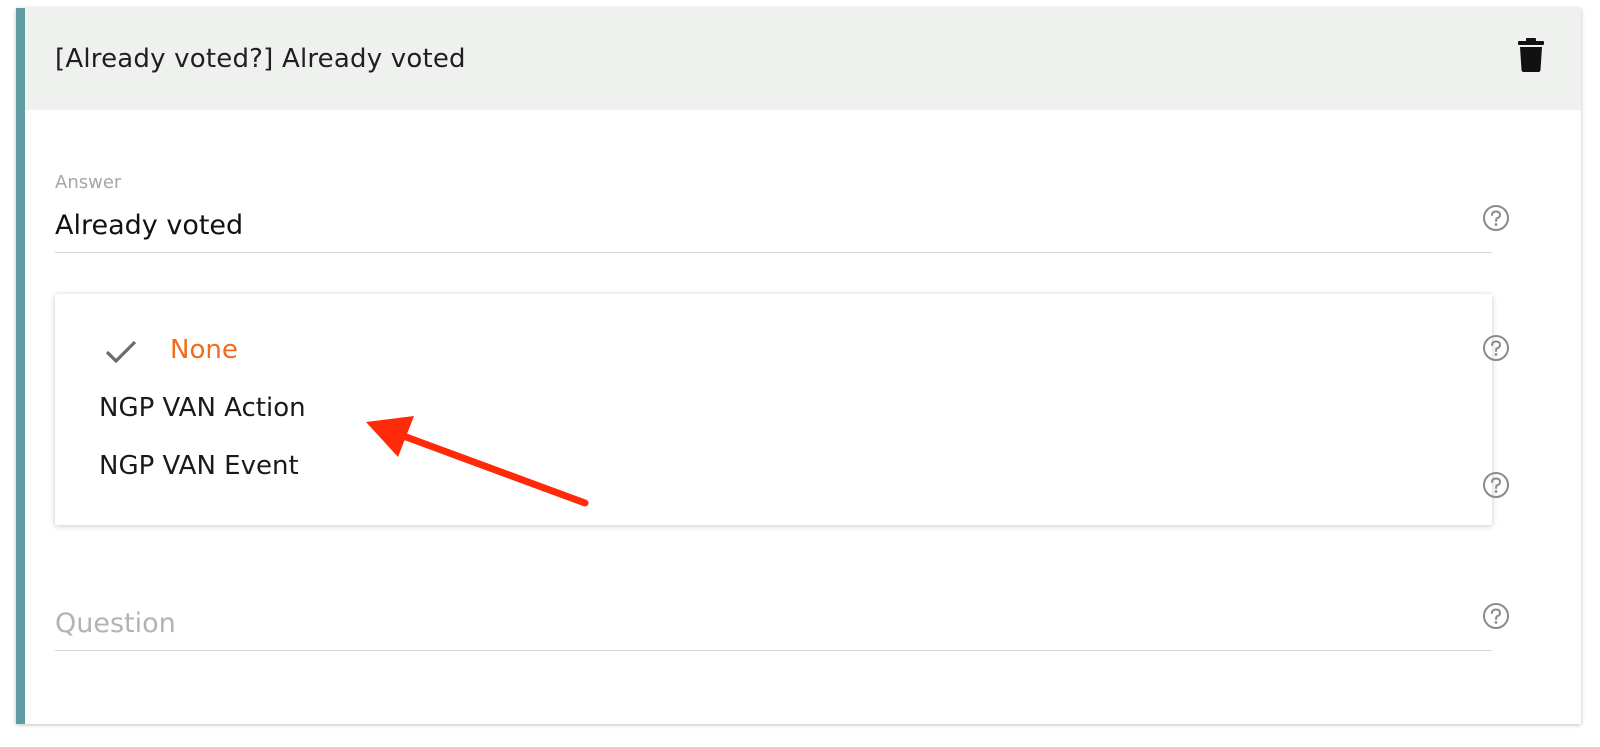  I want to click on menu-item-ngp-van-event: NGP VAN Event, so click(199, 466).